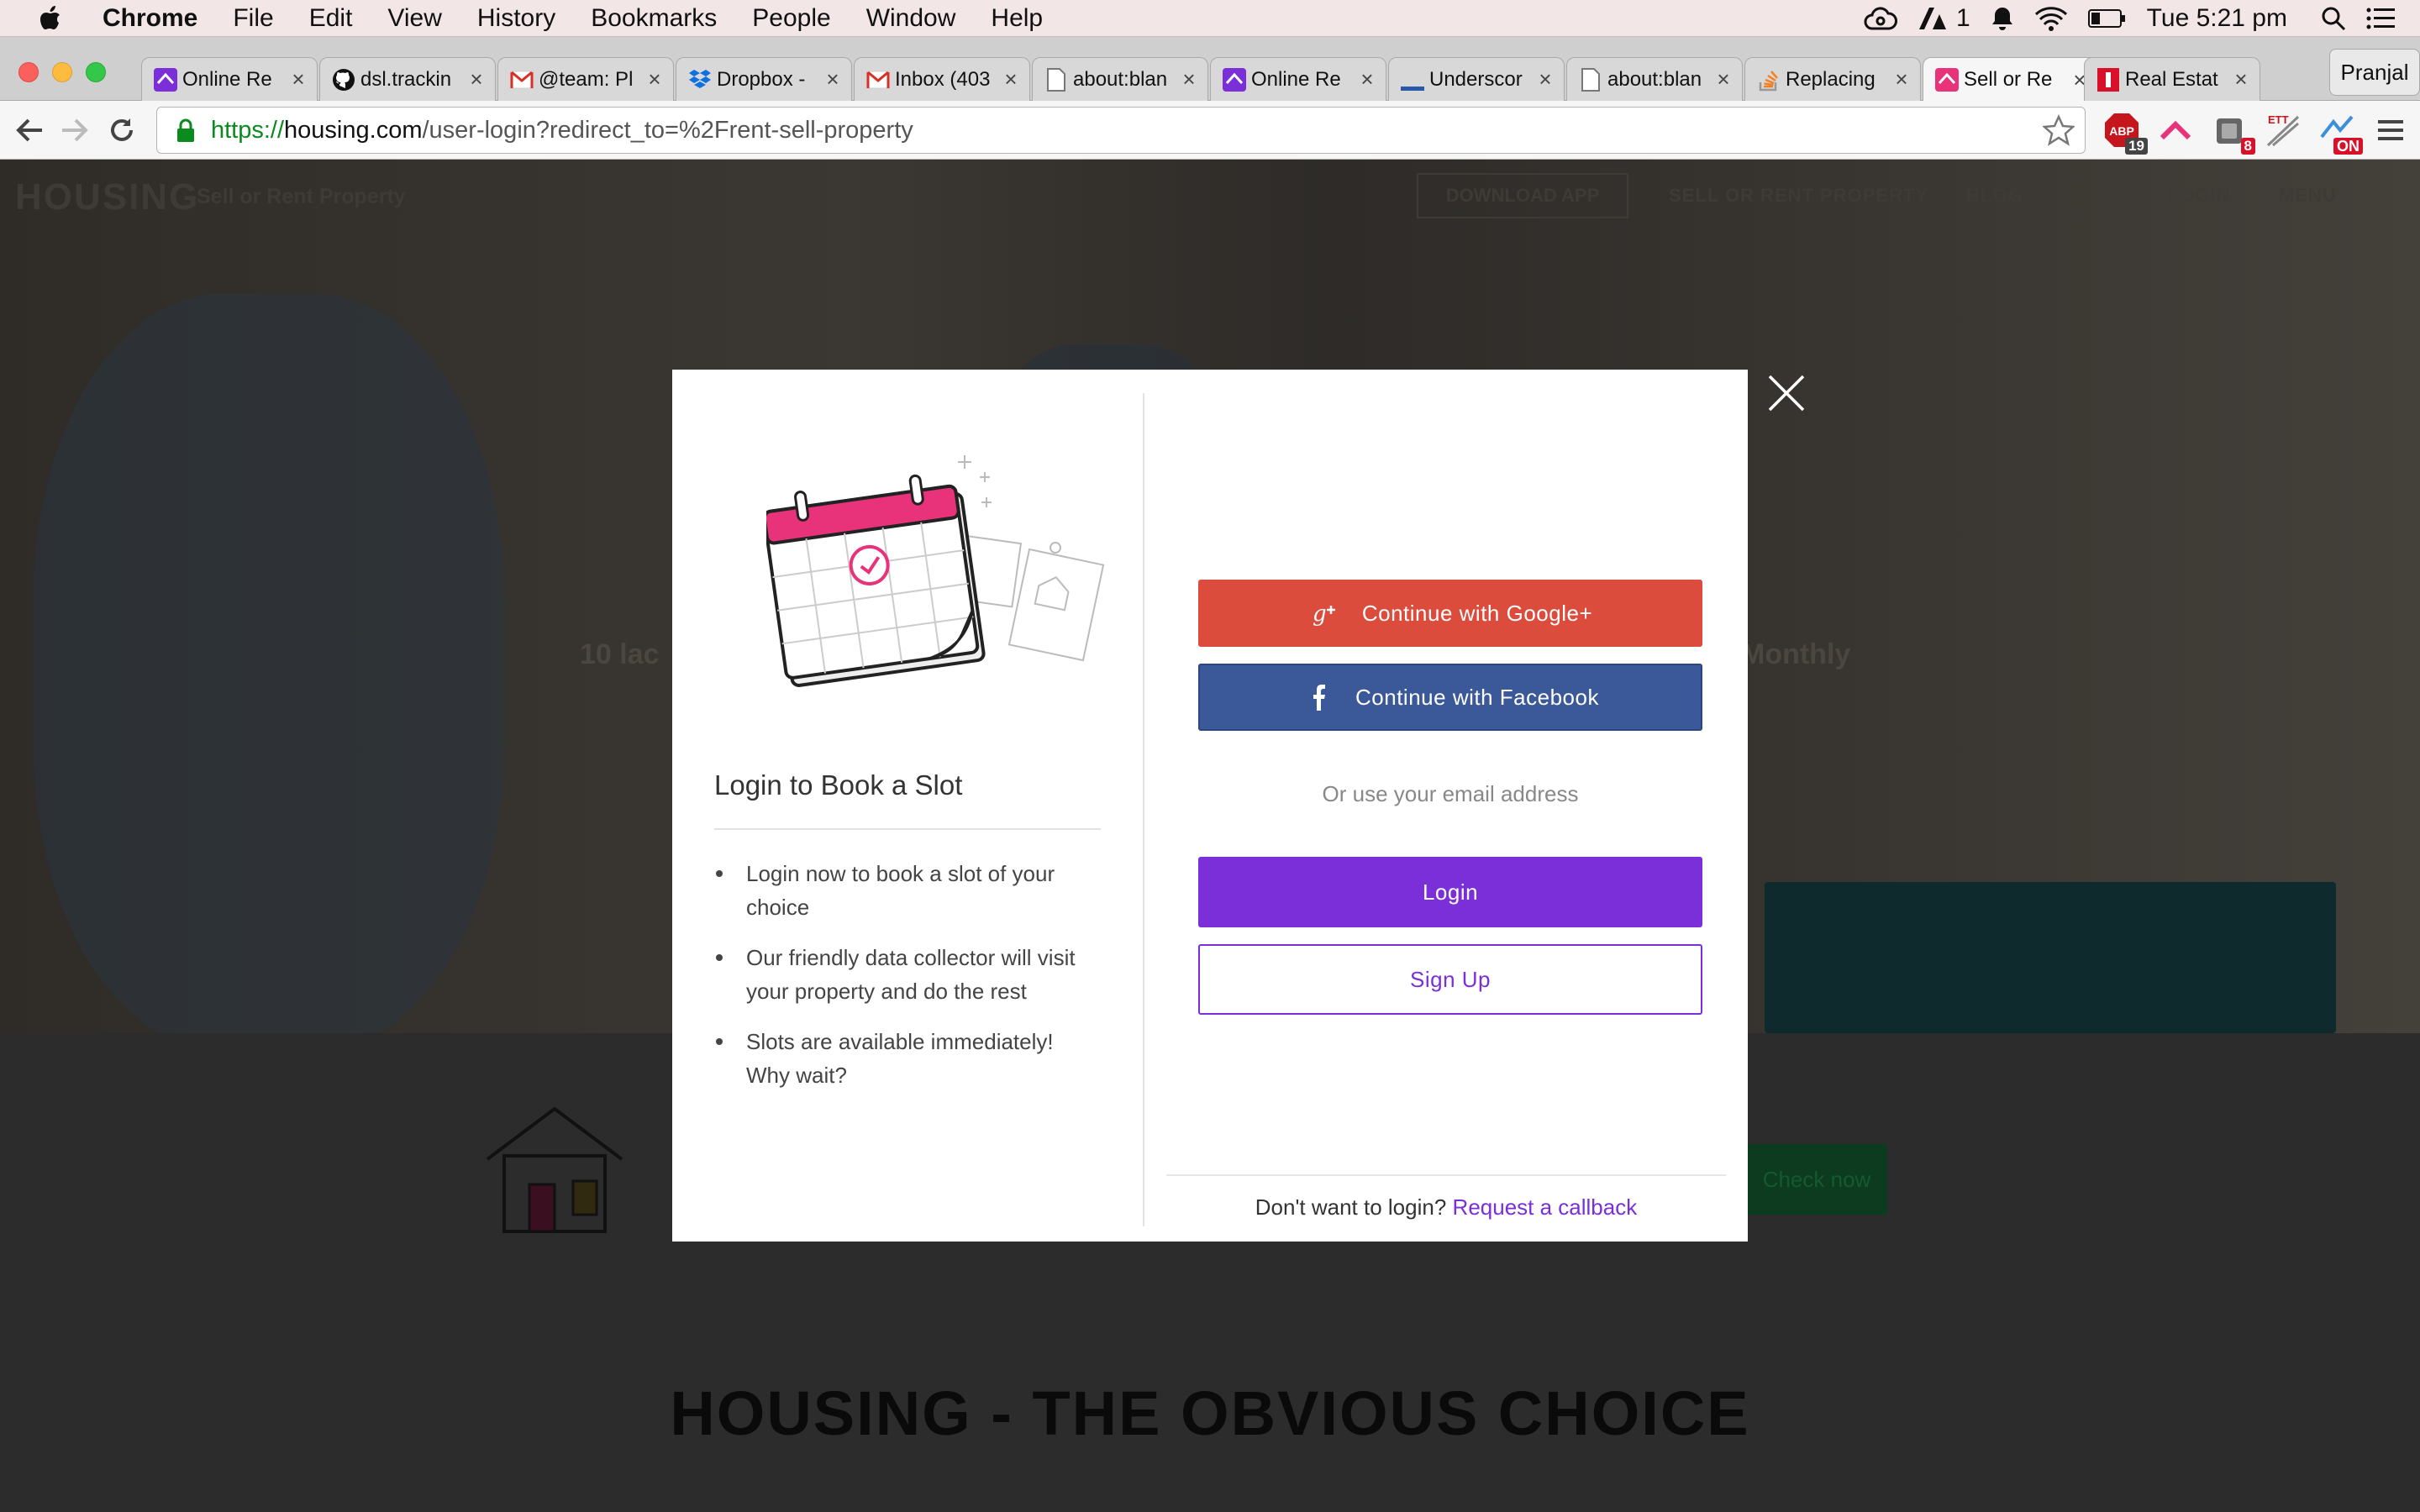 This screenshot has width=2420, height=1512. Describe the element at coordinates (414, 18) in the screenshot. I see `menu-view: View` at that location.